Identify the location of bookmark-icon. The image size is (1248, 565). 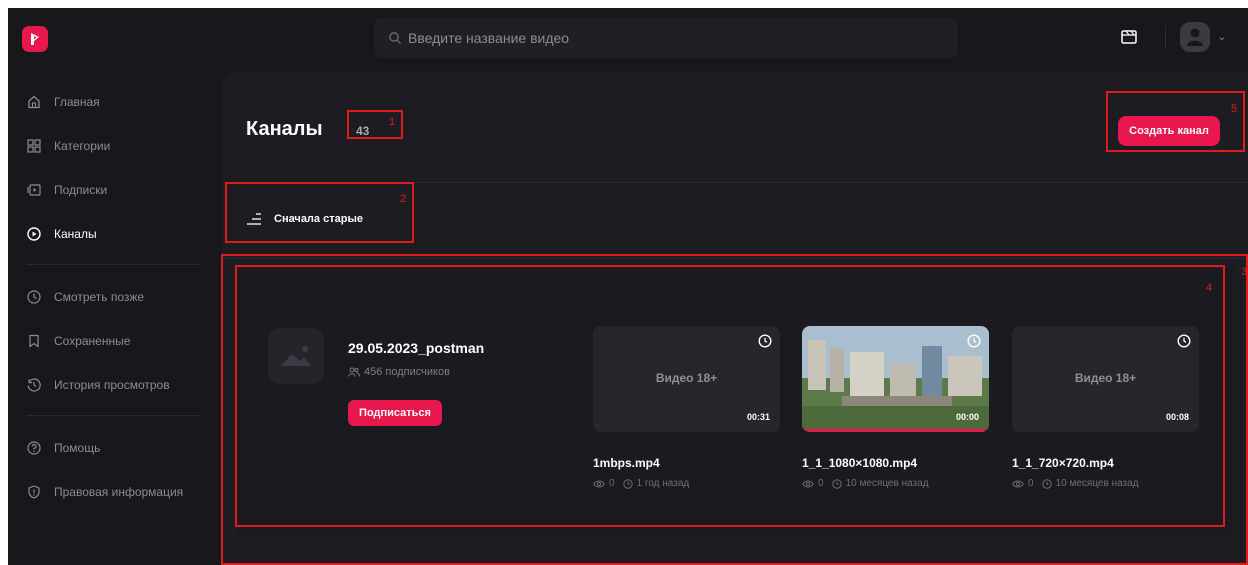
(34, 341).